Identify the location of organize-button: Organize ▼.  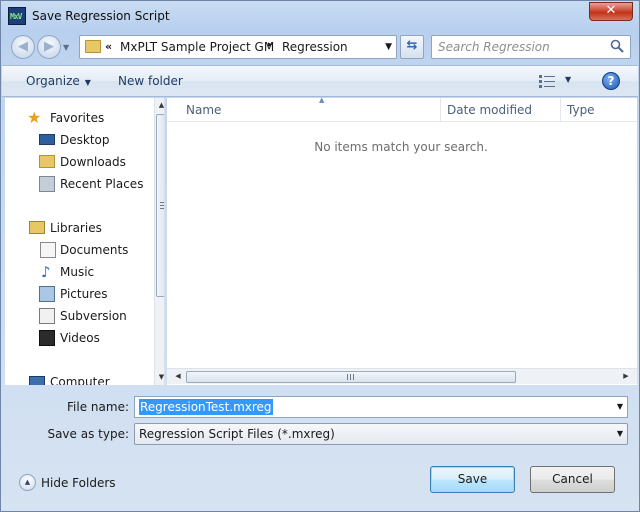
(58, 81).